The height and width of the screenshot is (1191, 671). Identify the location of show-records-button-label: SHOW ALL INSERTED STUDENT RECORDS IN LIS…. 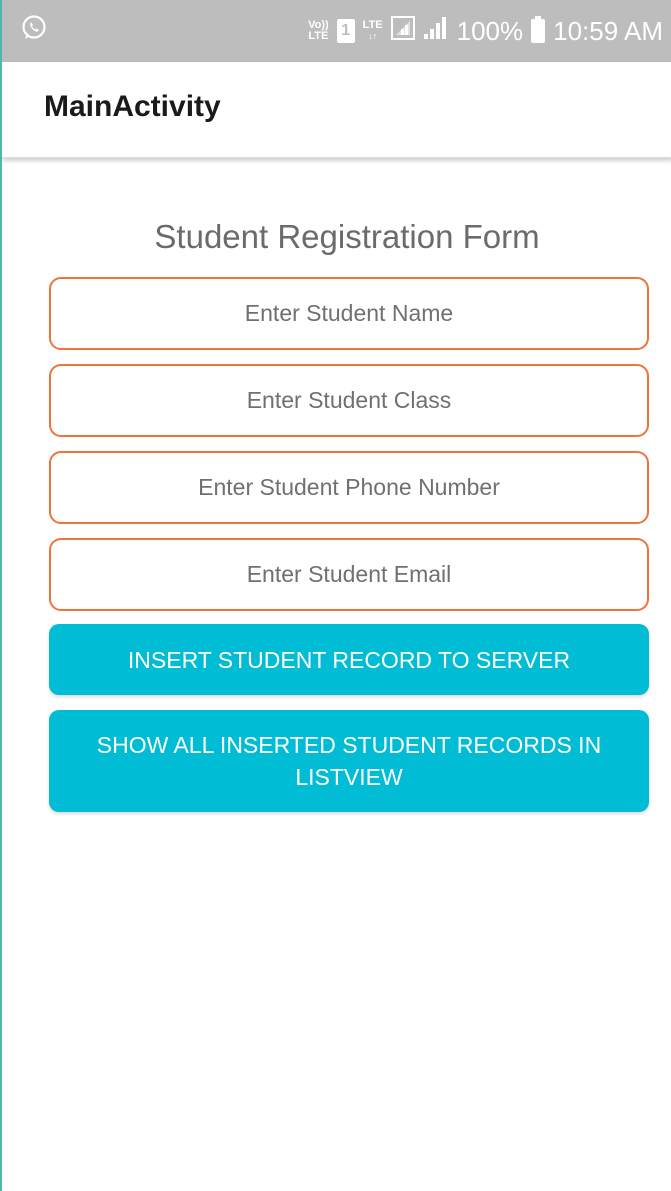
(349, 761).